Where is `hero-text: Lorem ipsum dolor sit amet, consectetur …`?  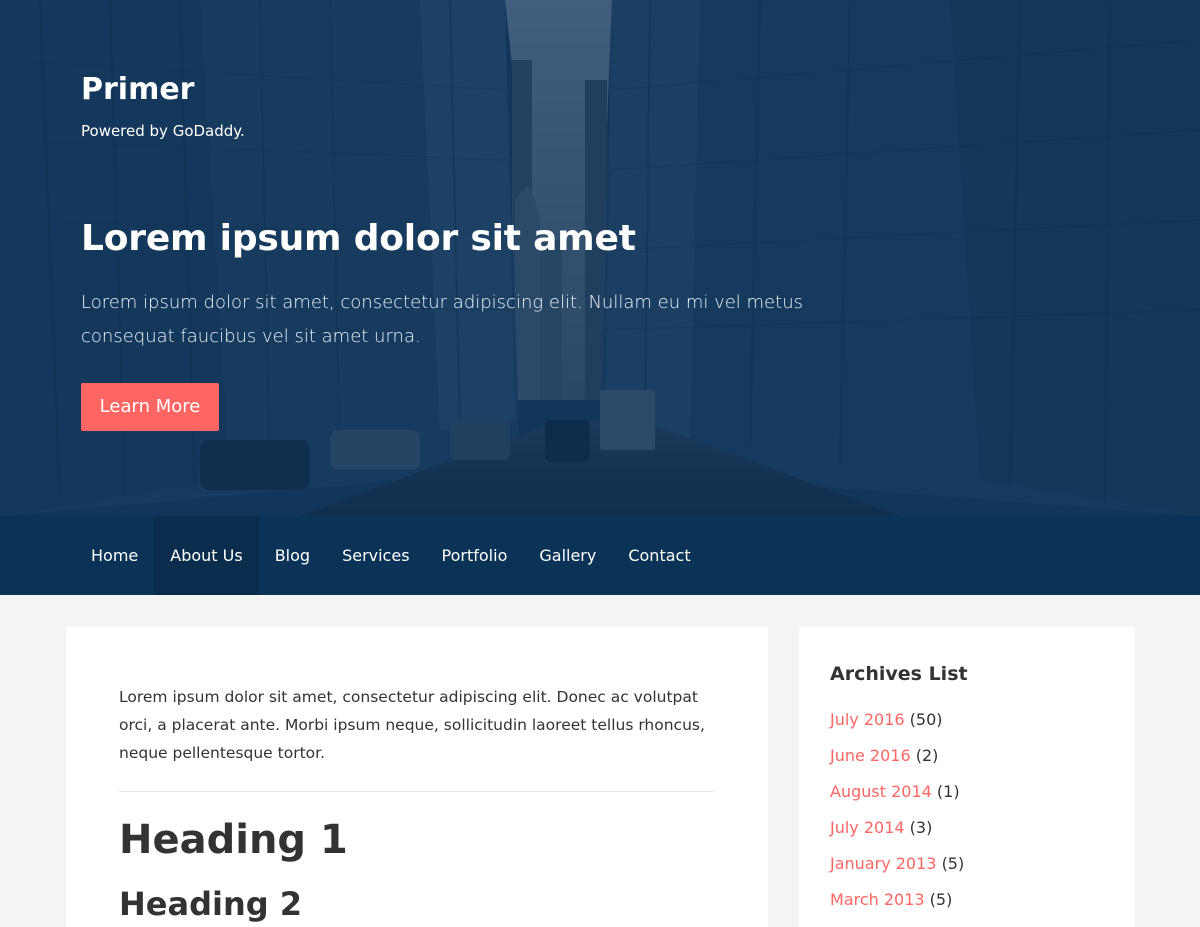 hero-text: Lorem ipsum dolor sit amet, consectetur … is located at coordinates (442, 319).